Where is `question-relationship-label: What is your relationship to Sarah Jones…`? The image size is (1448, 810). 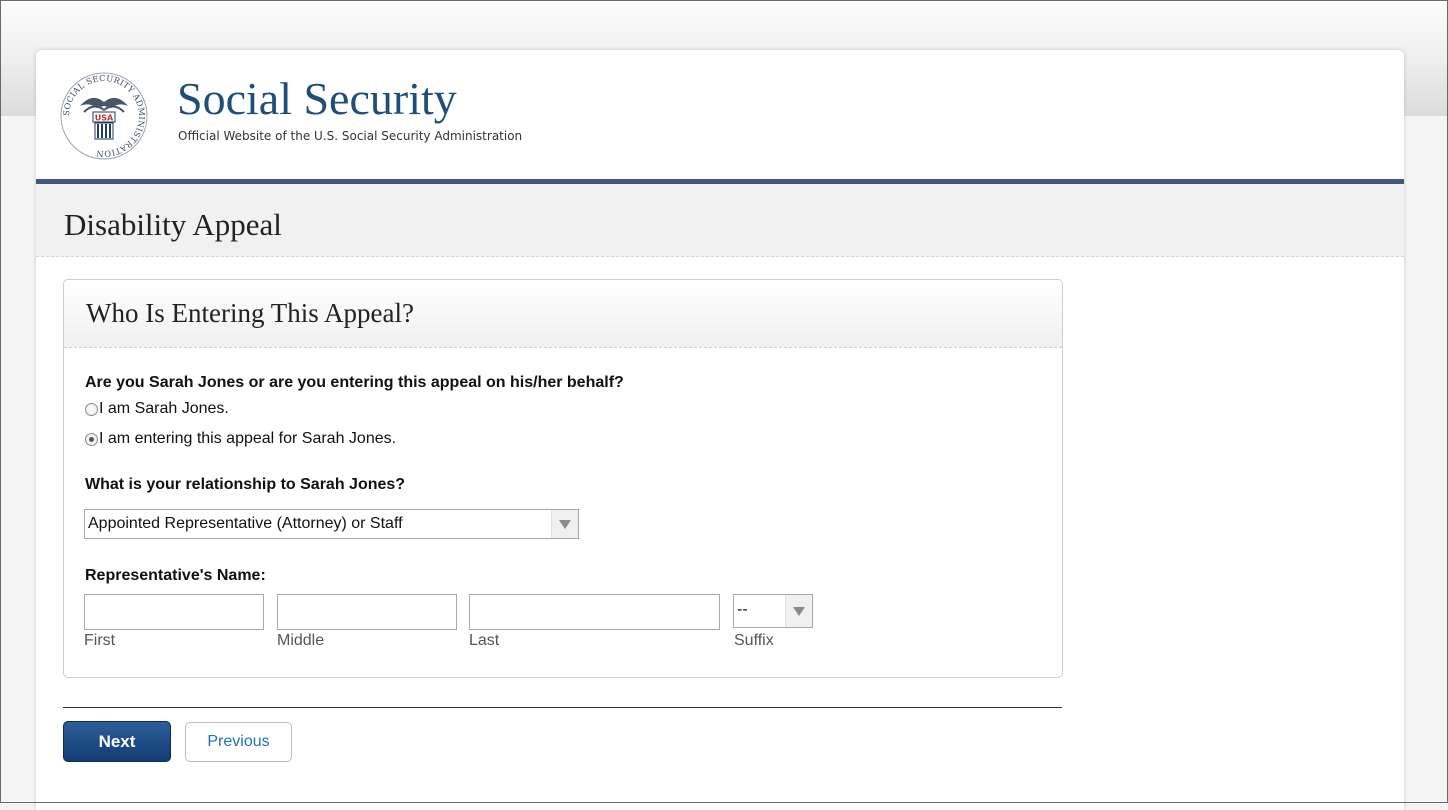 question-relationship-label: What is your relationship to Sarah Jones… is located at coordinates (245, 484).